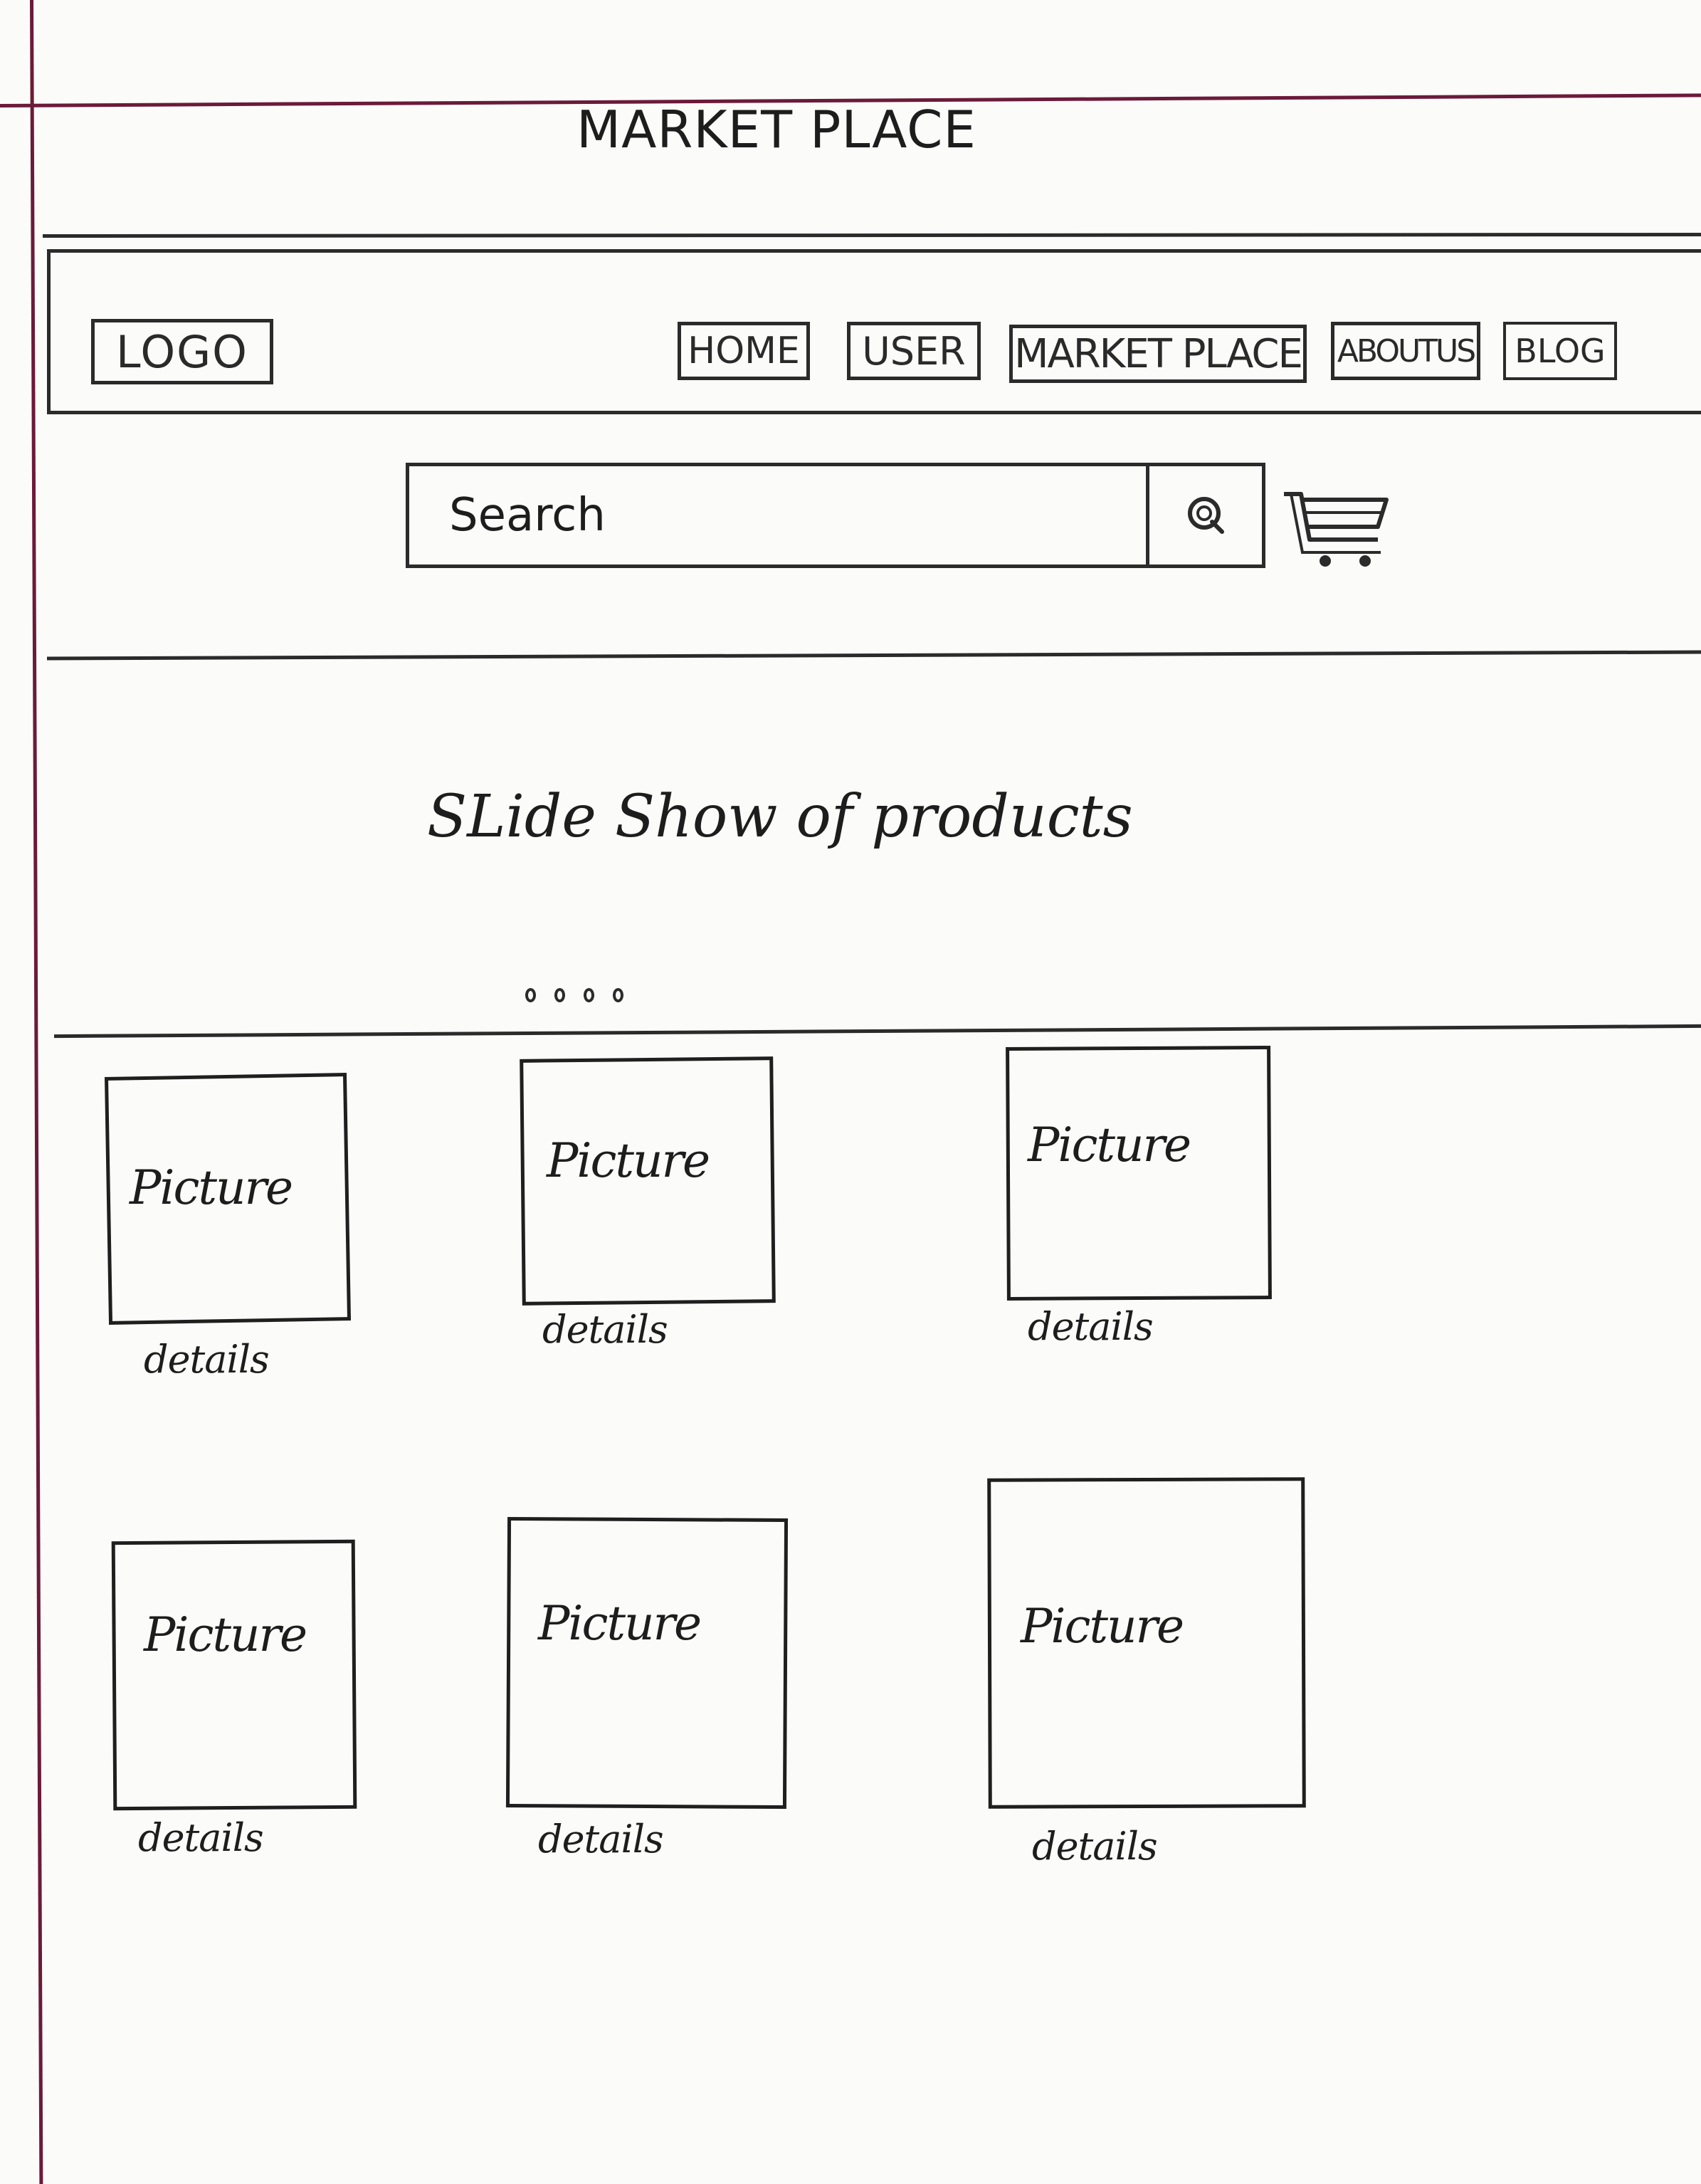 The height and width of the screenshot is (2184, 1701). I want to click on slideshow-caption: SLide Show of products, so click(780, 817).